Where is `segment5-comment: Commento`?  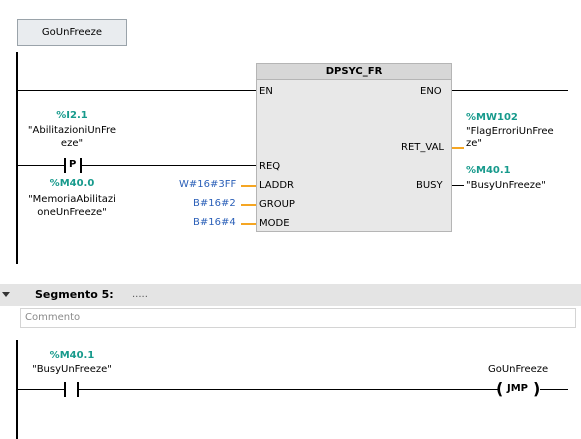
segment5-comment: Commento is located at coordinates (298, 318).